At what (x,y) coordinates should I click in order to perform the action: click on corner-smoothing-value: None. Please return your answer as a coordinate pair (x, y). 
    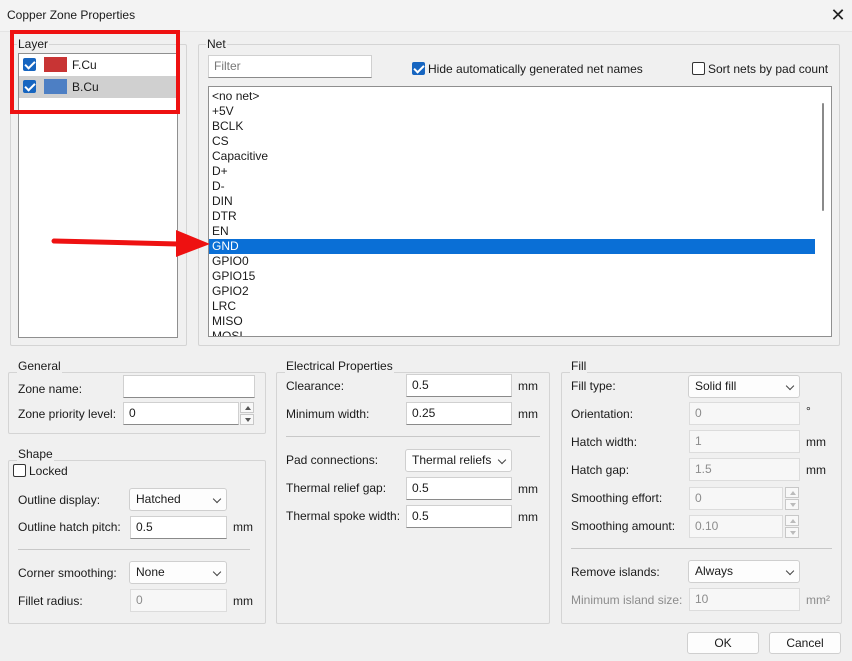
    Looking at the image, I should click on (150, 572).